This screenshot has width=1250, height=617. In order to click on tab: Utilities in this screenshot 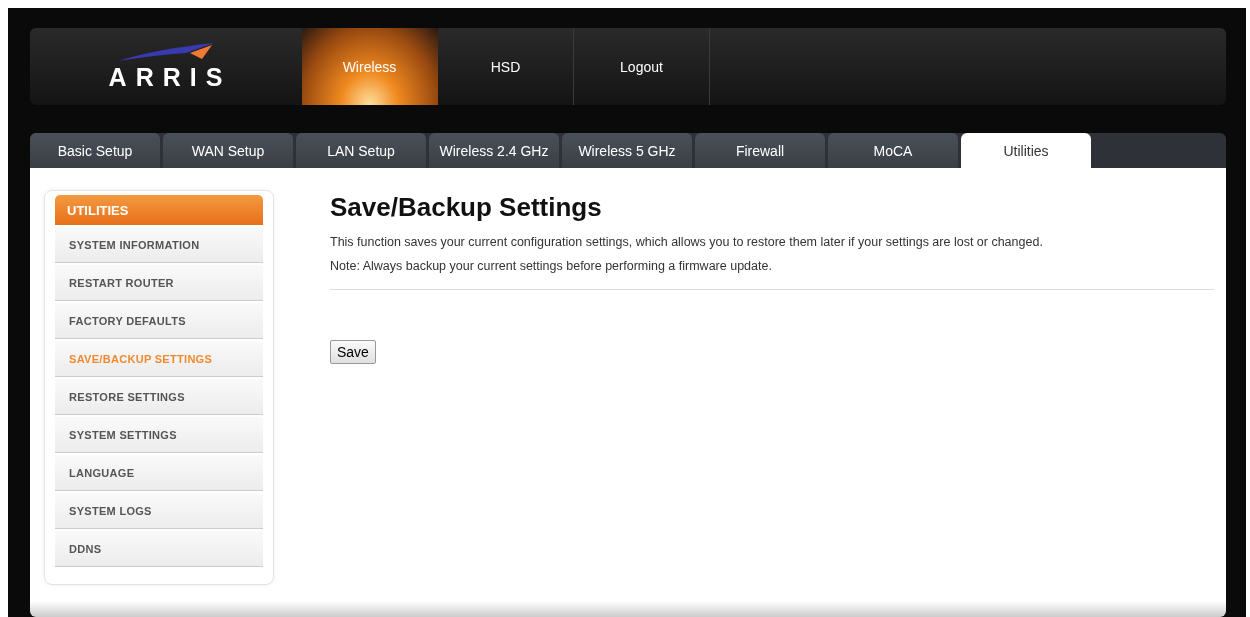, I will do `click(1026, 150)`.